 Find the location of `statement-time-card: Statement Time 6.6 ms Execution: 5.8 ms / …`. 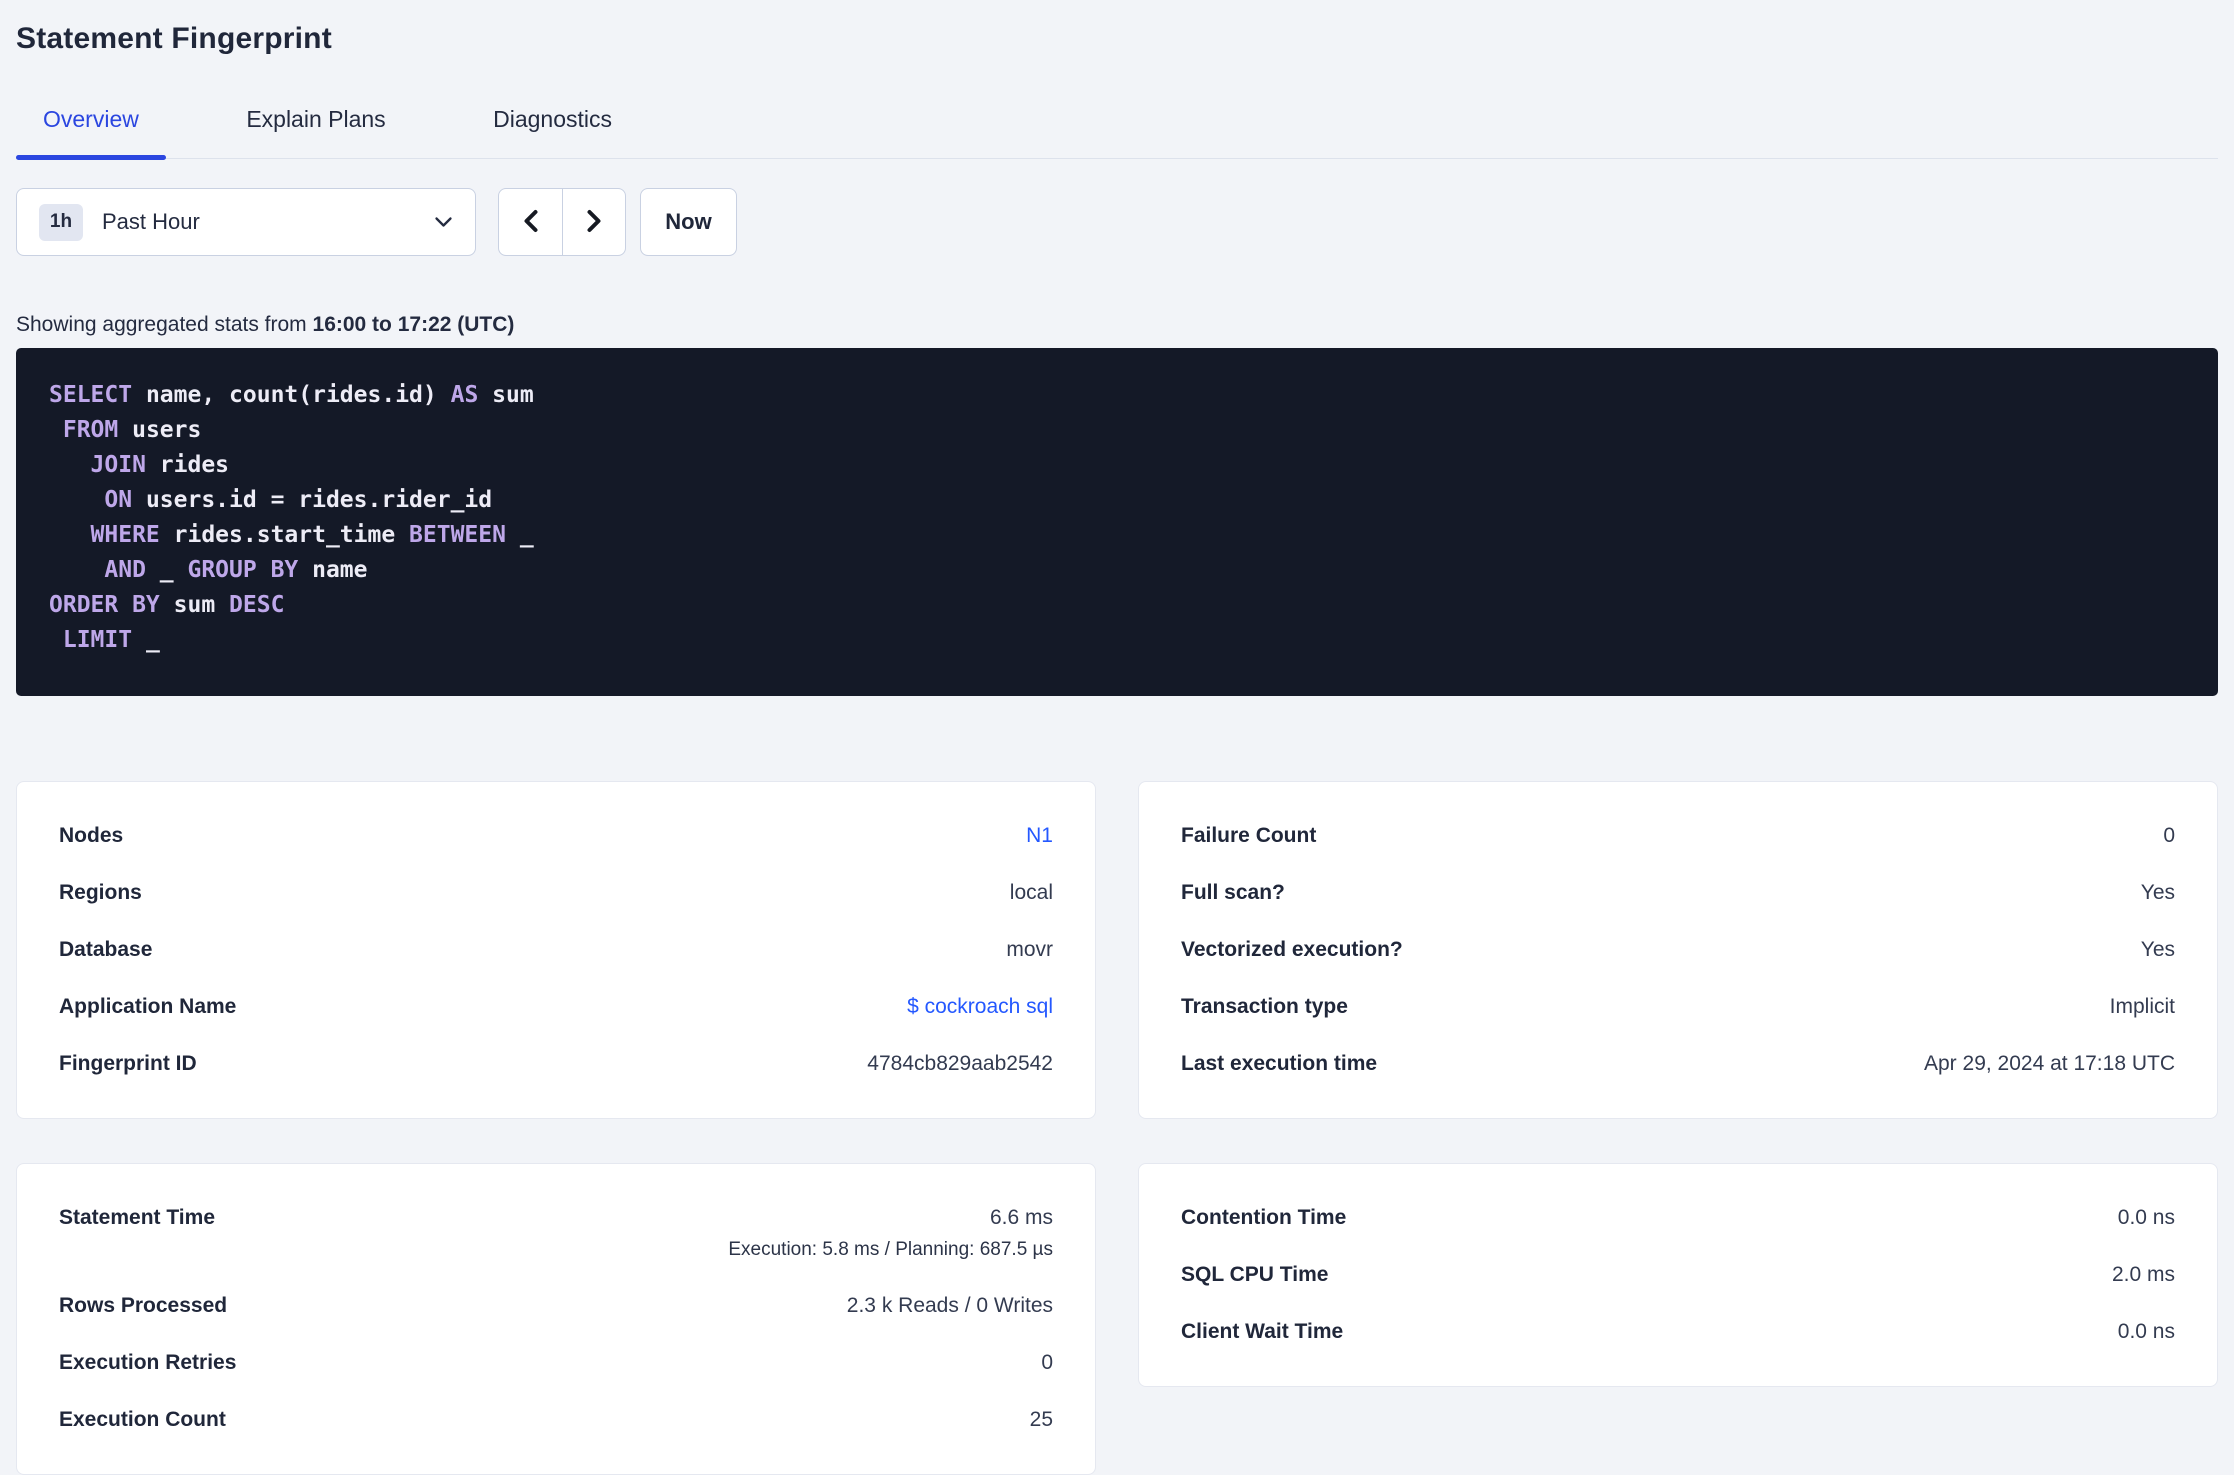

statement-time-card: Statement Time 6.6 ms Execution: 5.8 ms / … is located at coordinates (556, 1319).